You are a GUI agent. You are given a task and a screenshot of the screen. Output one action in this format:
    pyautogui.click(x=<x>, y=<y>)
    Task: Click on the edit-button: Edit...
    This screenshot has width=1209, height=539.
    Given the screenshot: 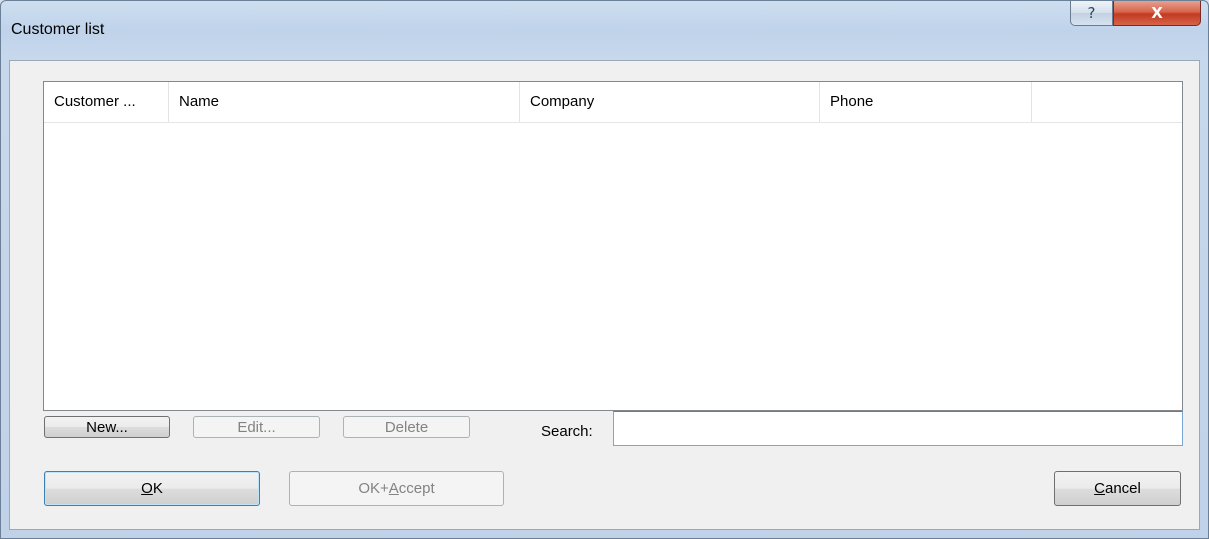 What is the action you would take?
    pyautogui.click(x=256, y=427)
    